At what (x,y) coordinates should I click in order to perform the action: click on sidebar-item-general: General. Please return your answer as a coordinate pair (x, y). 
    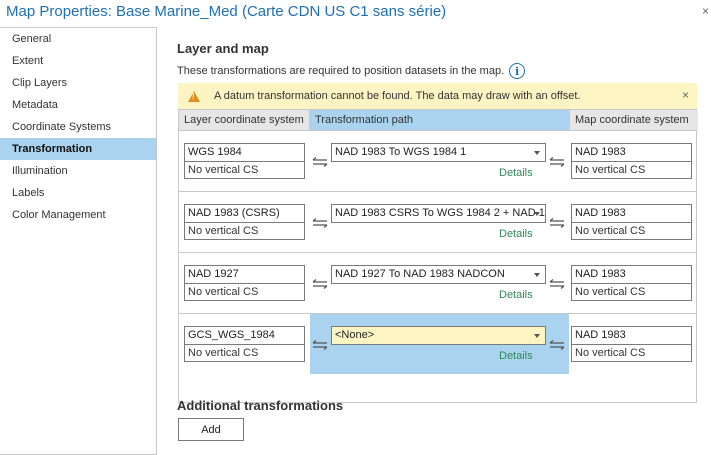
    Looking at the image, I should click on (78, 39).